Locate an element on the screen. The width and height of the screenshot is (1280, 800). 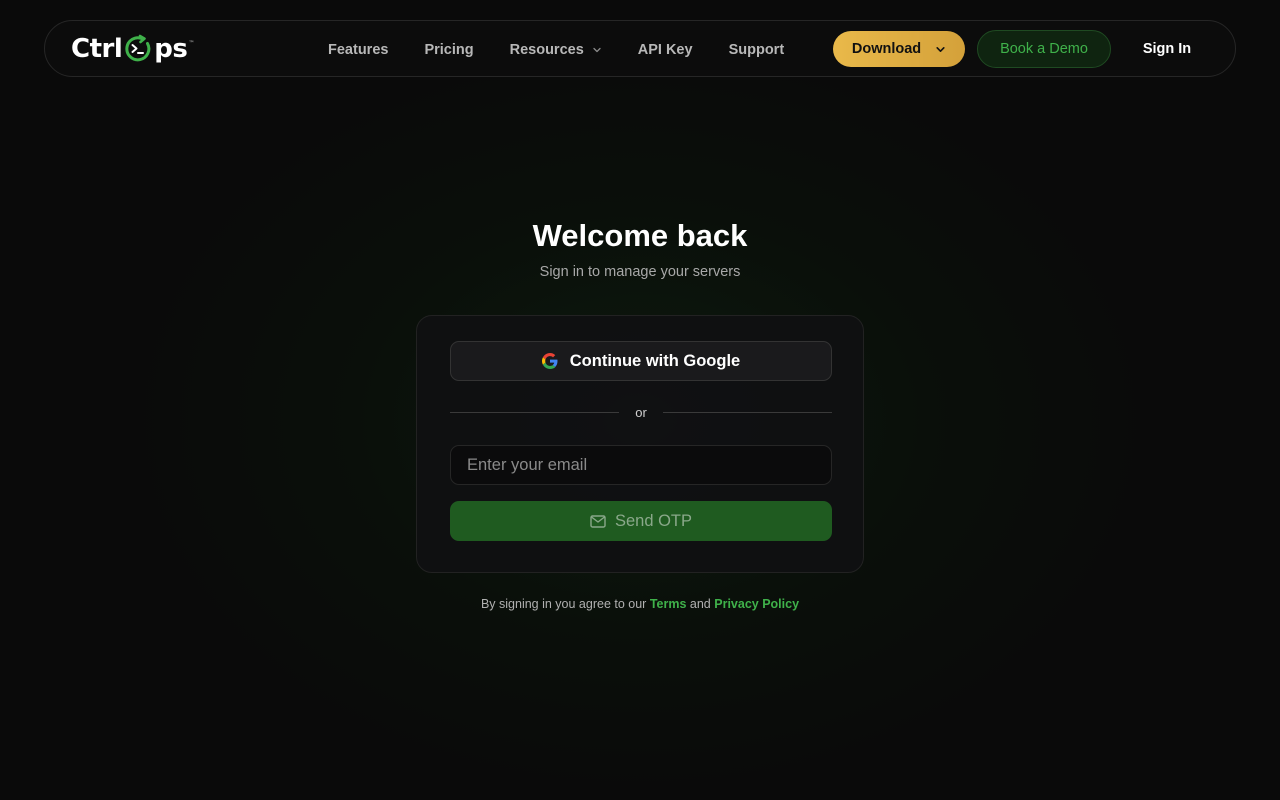
nav-link-pricing: Pricing is located at coordinates (448, 50).